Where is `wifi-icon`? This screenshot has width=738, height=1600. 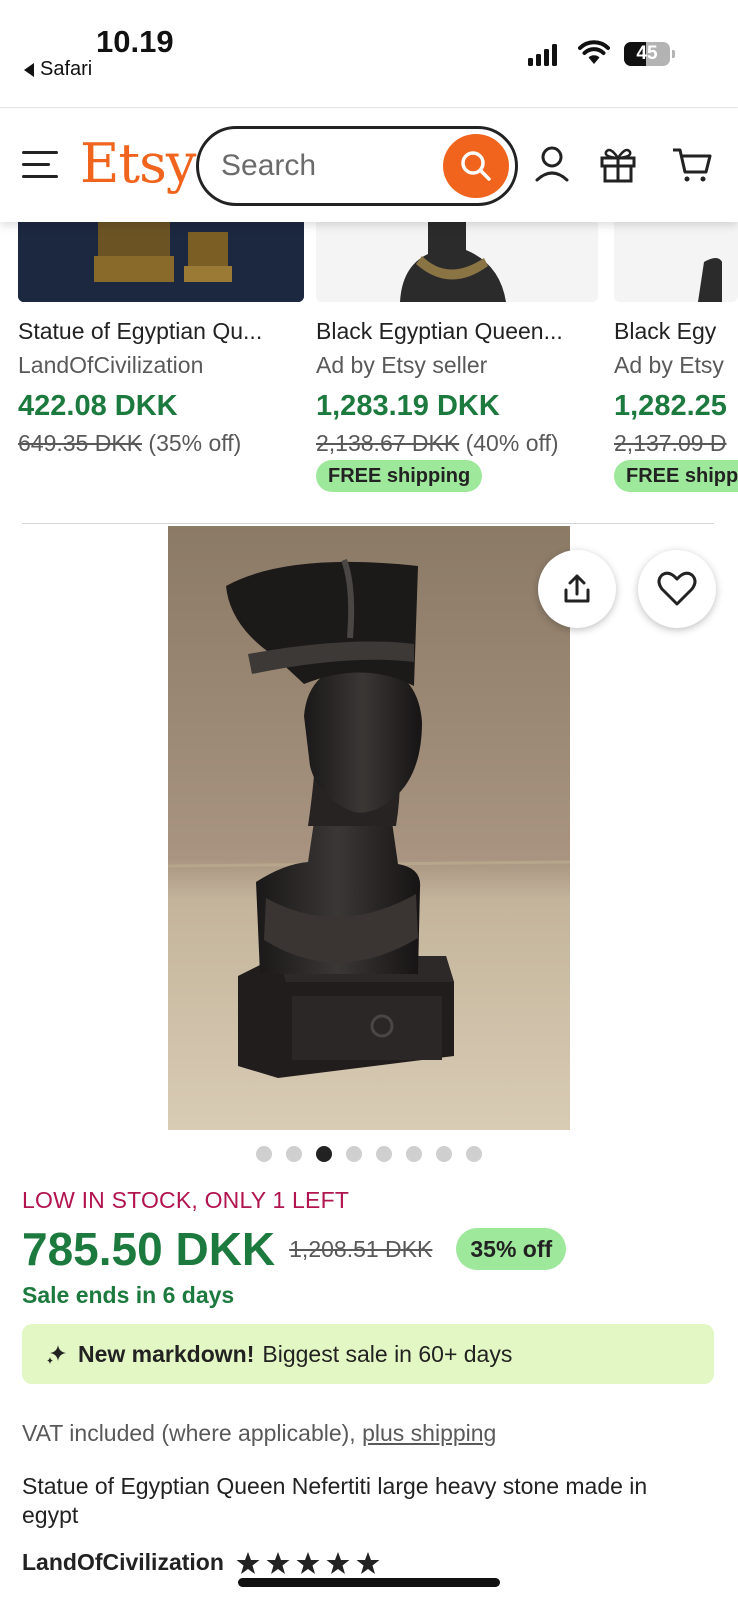 wifi-icon is located at coordinates (594, 52).